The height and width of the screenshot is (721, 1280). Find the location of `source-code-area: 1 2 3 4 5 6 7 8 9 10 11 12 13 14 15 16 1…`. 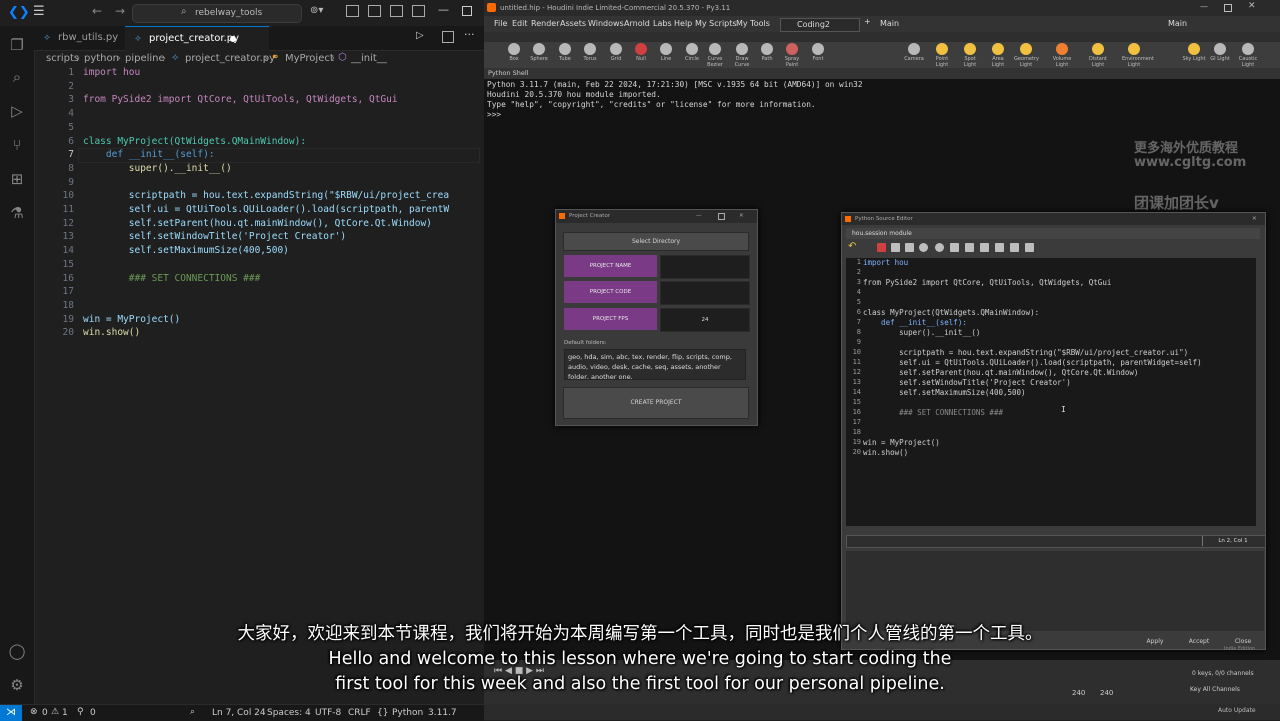

source-code-area: 1 2 3 4 5 6 7 8 9 10 11 12 13 14 15 16 1… is located at coordinates (1051, 392).